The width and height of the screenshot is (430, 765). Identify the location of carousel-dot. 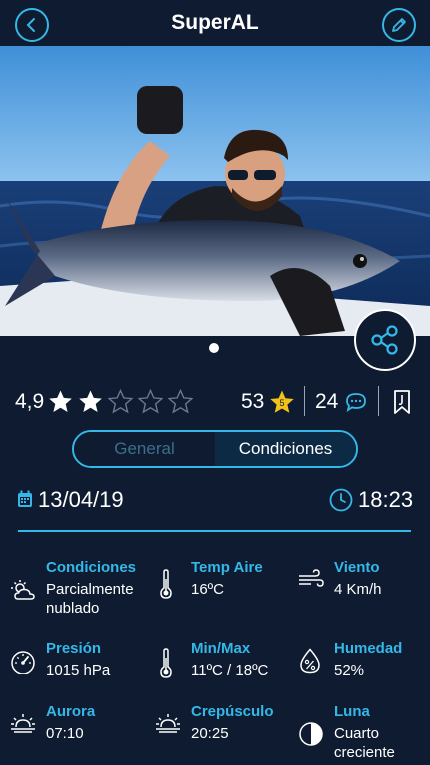
(214, 348).